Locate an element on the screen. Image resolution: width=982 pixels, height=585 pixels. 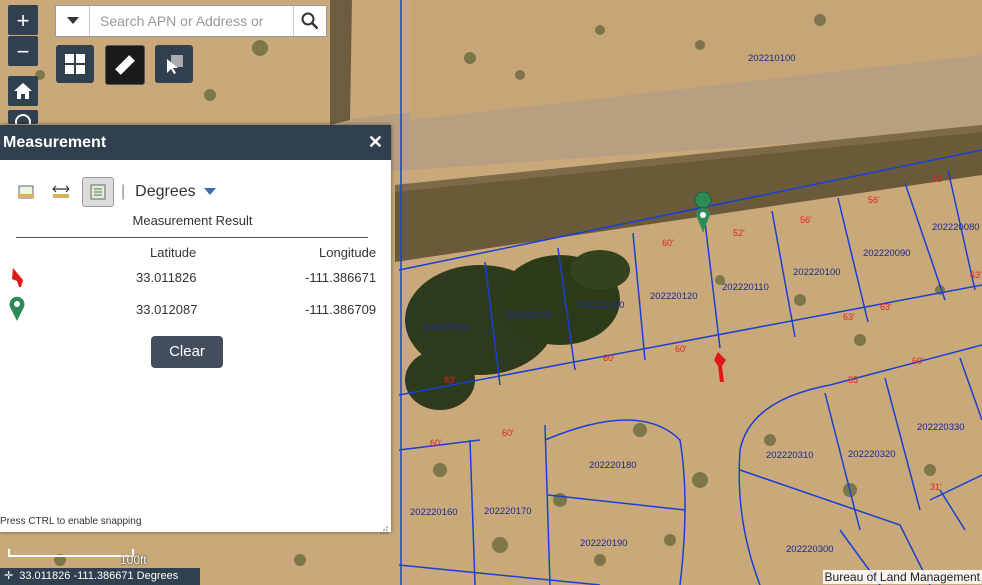
locate-icon is located at coordinates (23, 119).